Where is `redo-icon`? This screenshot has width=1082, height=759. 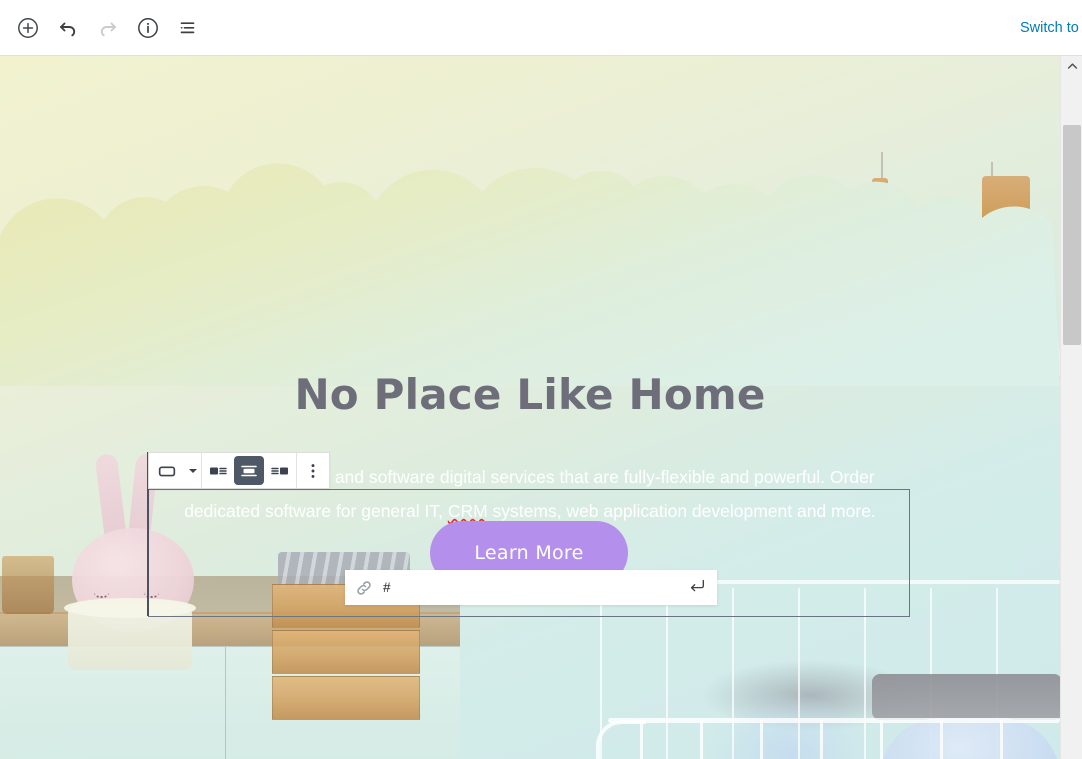 redo-icon is located at coordinates (108, 28).